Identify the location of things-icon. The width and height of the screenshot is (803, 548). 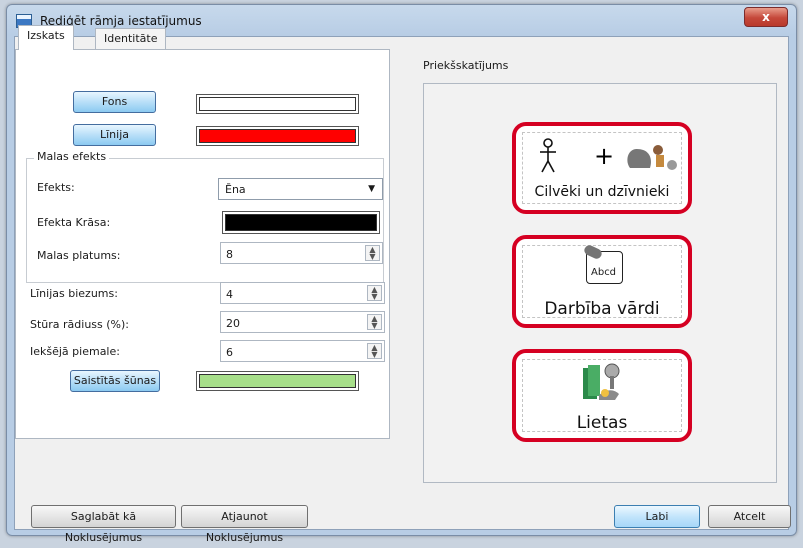
(601, 381).